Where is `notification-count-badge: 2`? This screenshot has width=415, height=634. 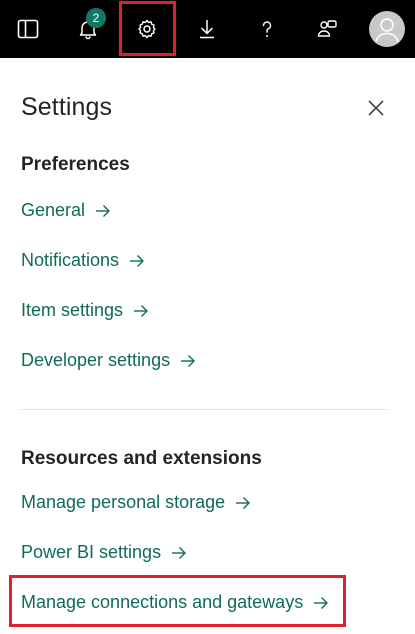 notification-count-badge: 2 is located at coordinates (96, 18).